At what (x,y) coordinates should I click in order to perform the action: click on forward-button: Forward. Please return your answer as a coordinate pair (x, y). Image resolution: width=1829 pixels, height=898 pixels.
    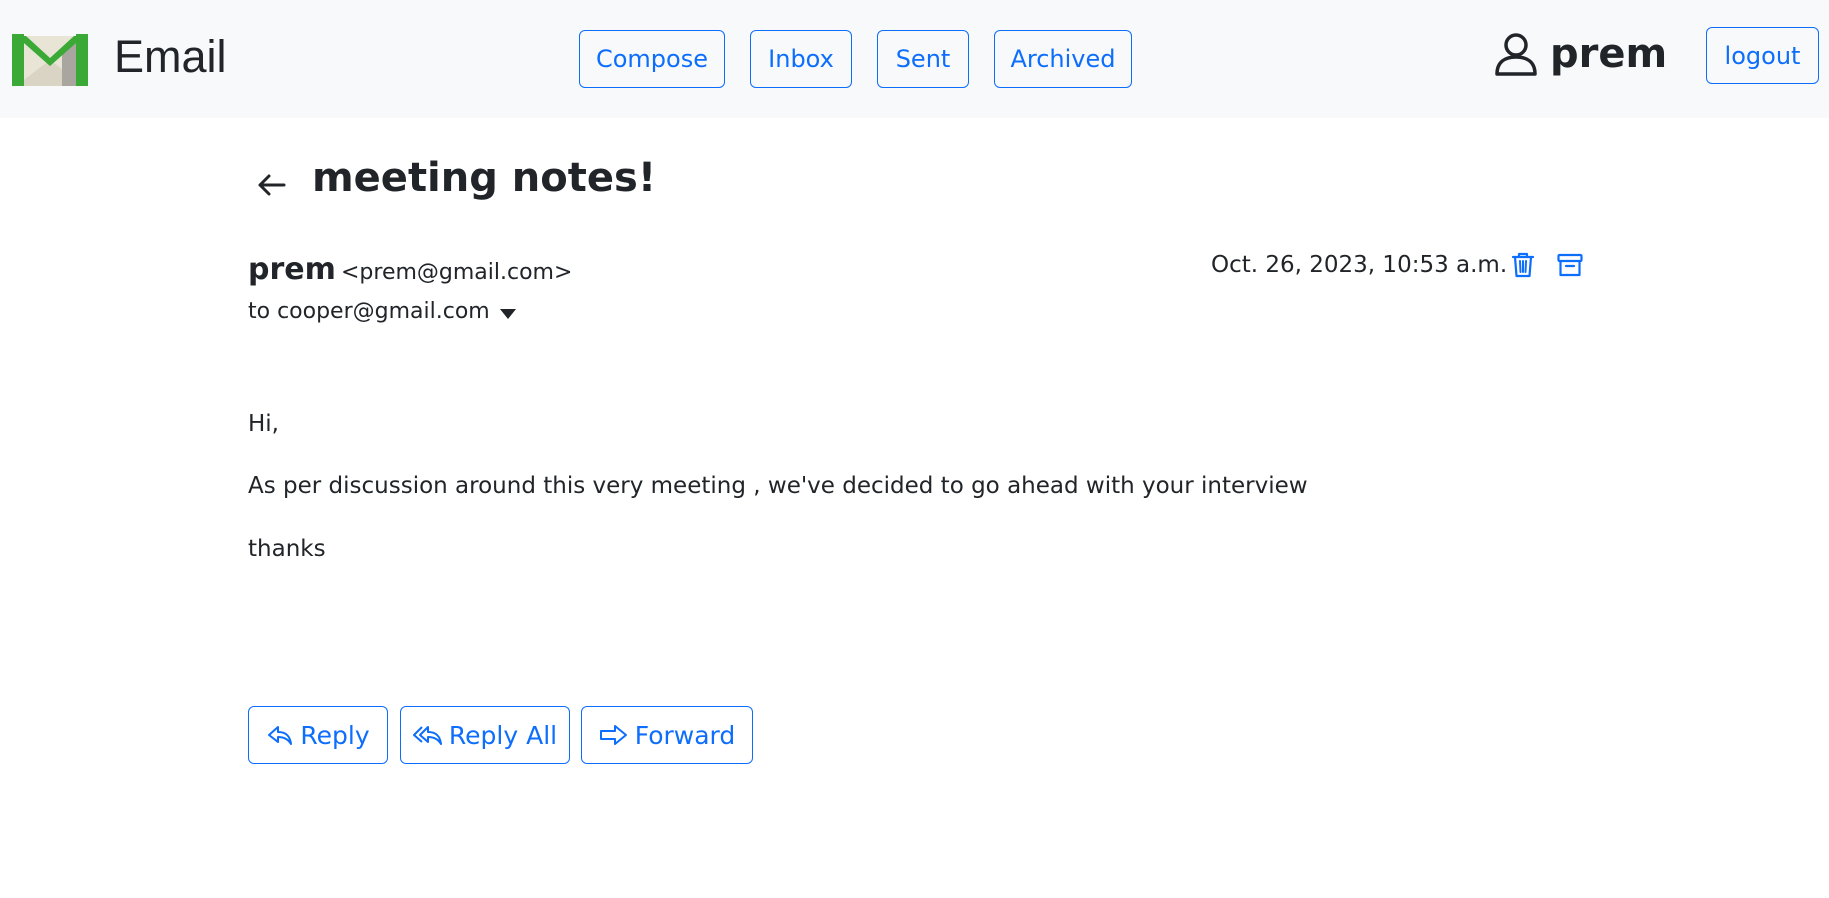
    Looking at the image, I should click on (667, 735).